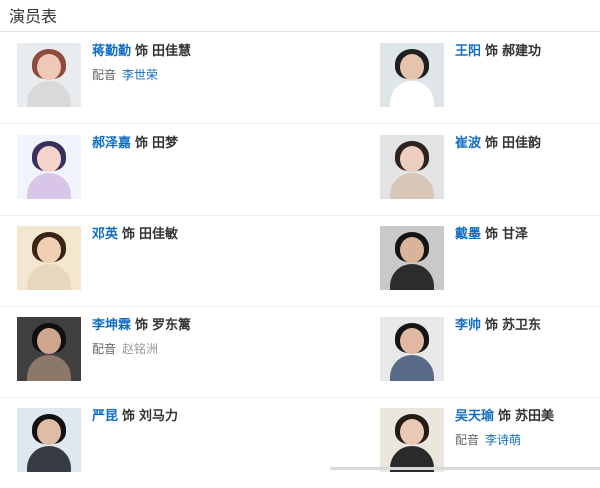 Image resolution: width=600 pixels, height=488 pixels. Describe the element at coordinates (222, 326) in the screenshot. I see `cast-credit: 李坤霖饰罗东篱` at that location.